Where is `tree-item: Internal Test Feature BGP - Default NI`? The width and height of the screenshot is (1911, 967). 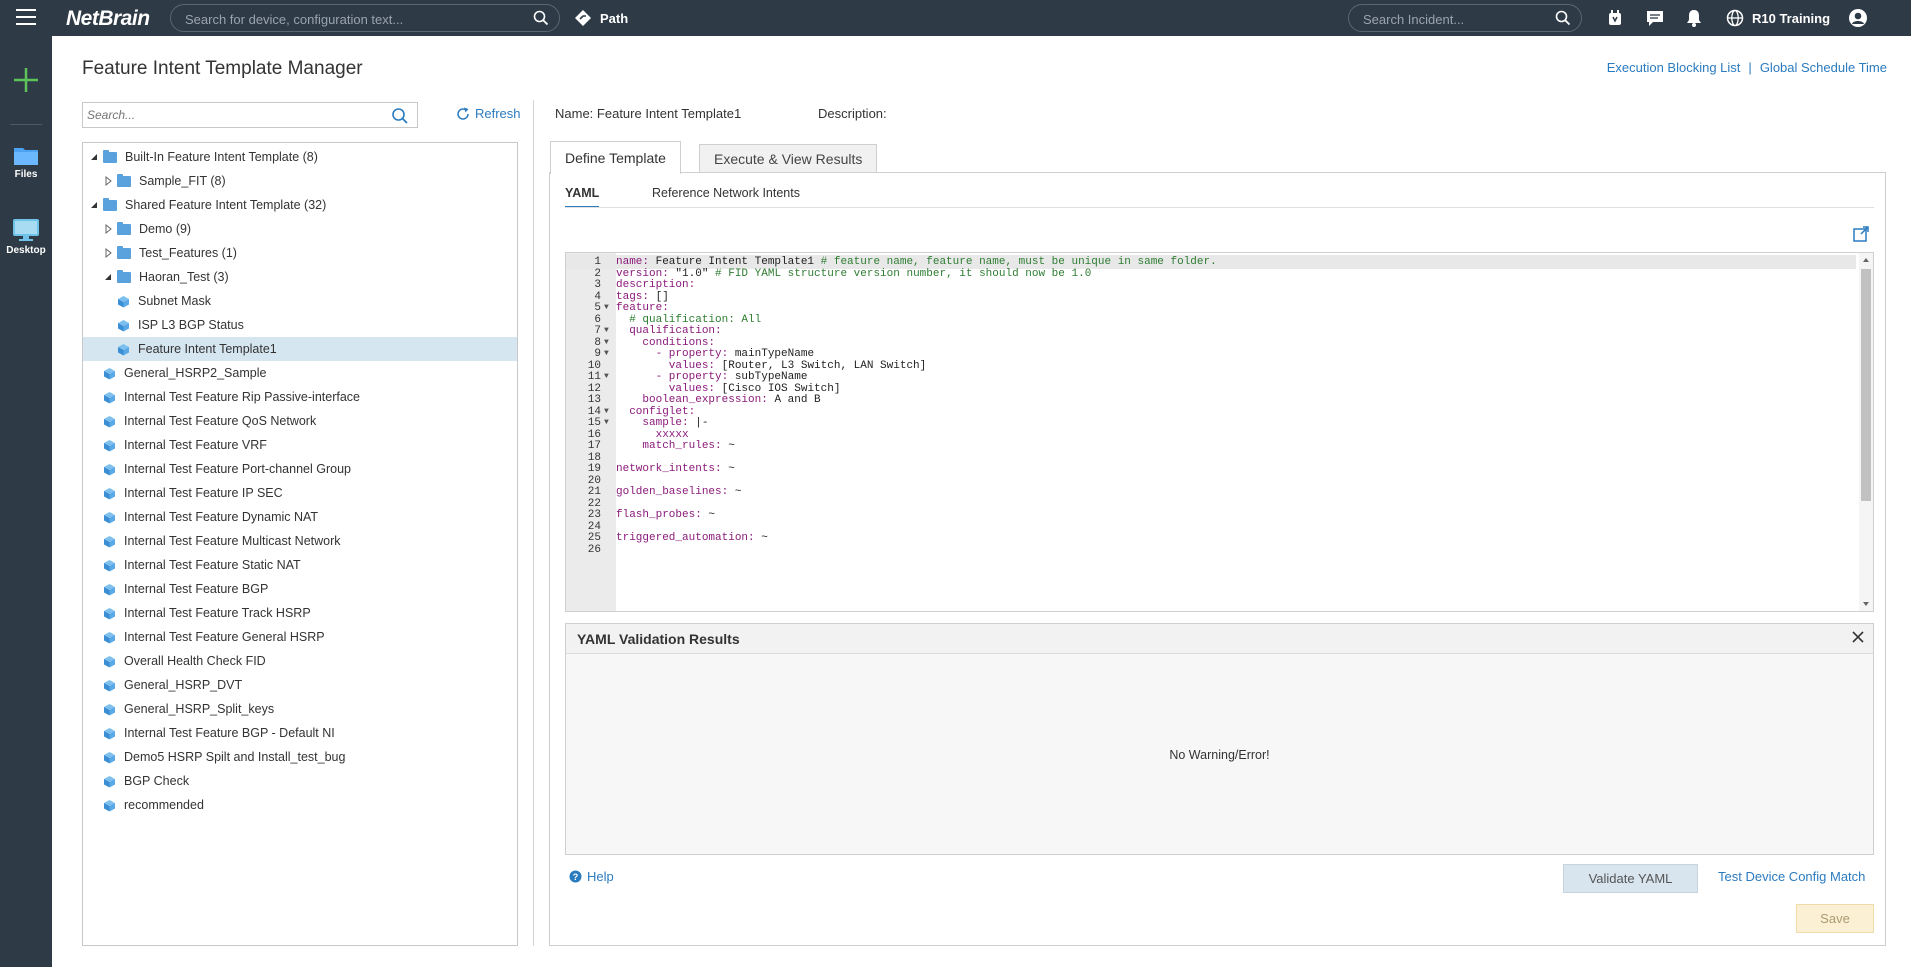
tree-item: Internal Test Feature BGP - Default NI is located at coordinates (300, 733).